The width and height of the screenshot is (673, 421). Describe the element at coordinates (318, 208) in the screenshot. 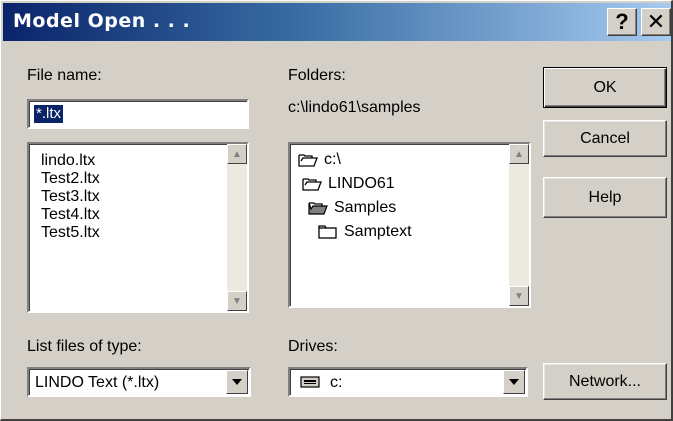

I see `open-folder-selected-icon` at that location.